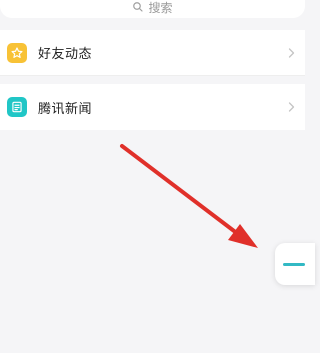 Image resolution: width=320 pixels, height=353 pixels. I want to click on search-box: 搜索, so click(152, 9).